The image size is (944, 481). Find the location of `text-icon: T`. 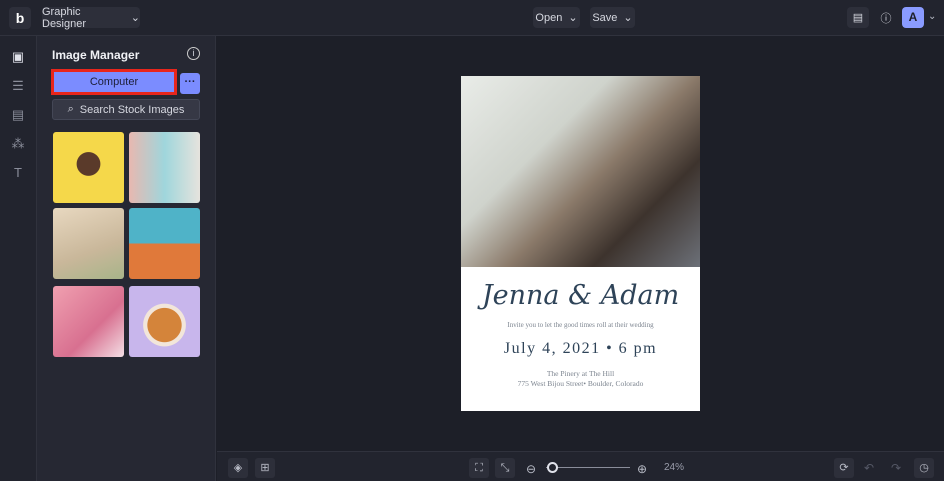

text-icon: T is located at coordinates (18, 173).